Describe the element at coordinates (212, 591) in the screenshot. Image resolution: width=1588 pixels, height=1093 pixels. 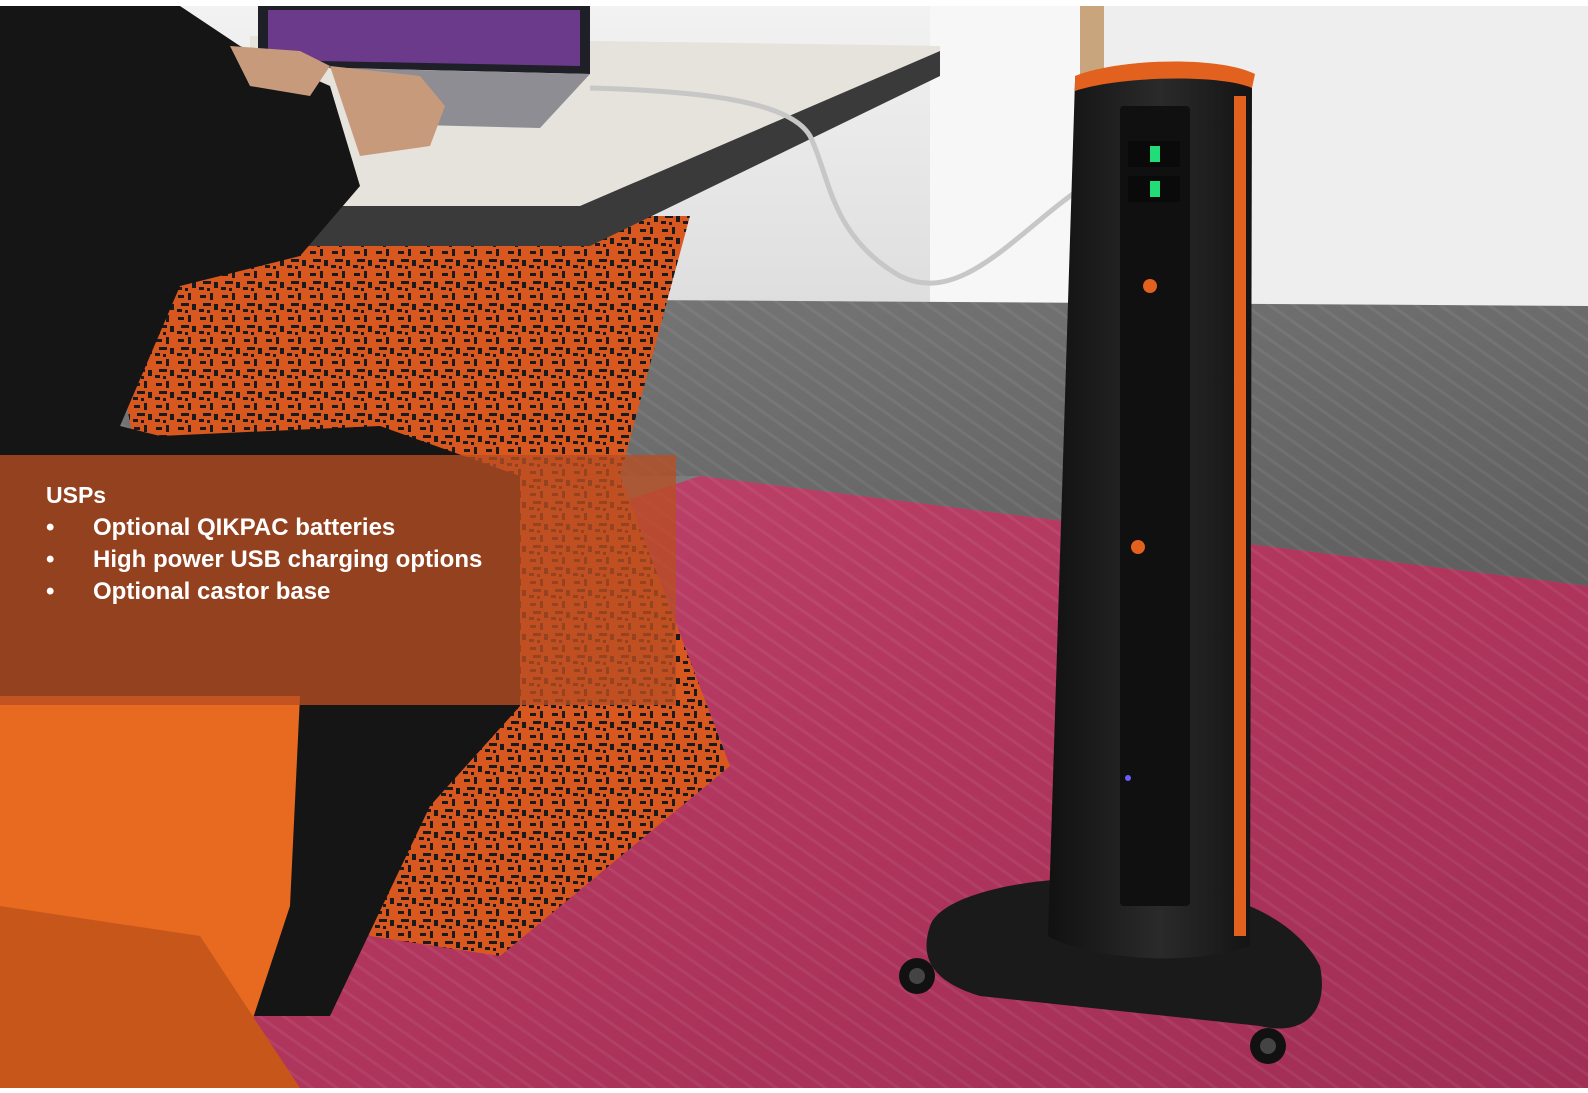
I see `usp-item-label: Optional castor base` at that location.